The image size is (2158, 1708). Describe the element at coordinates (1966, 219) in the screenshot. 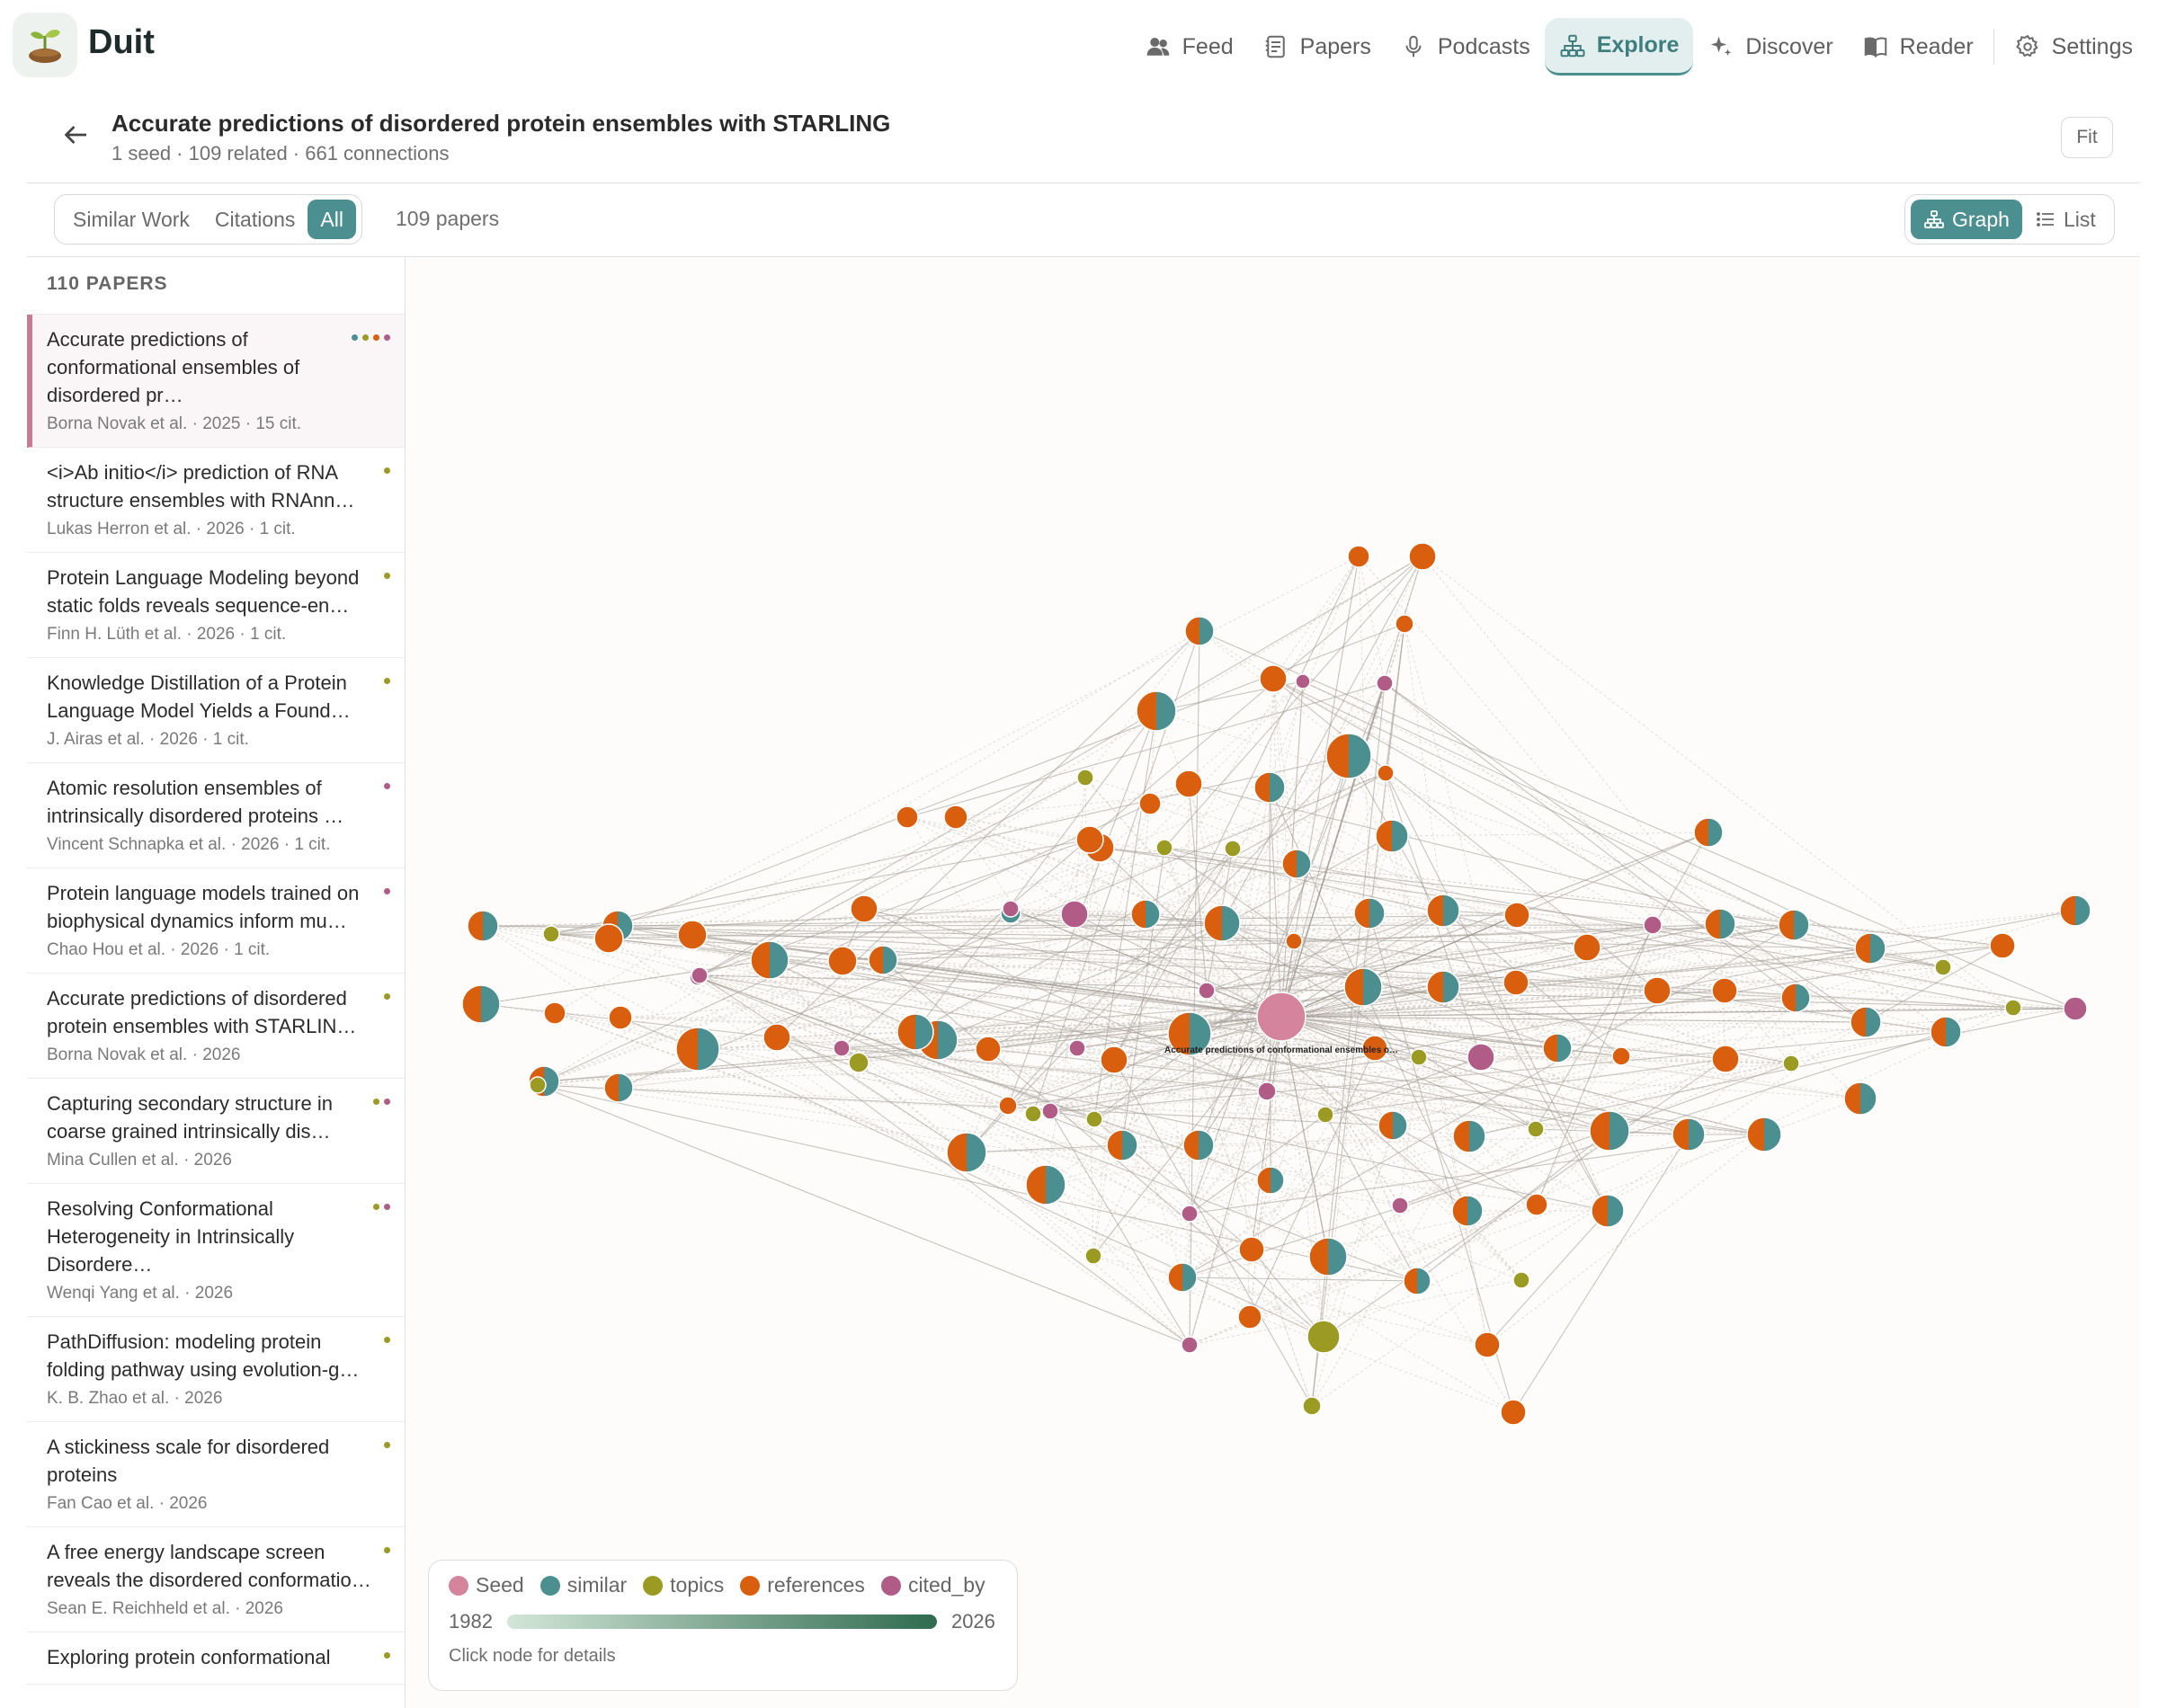

I see `graph-view-button: Graph` at that location.